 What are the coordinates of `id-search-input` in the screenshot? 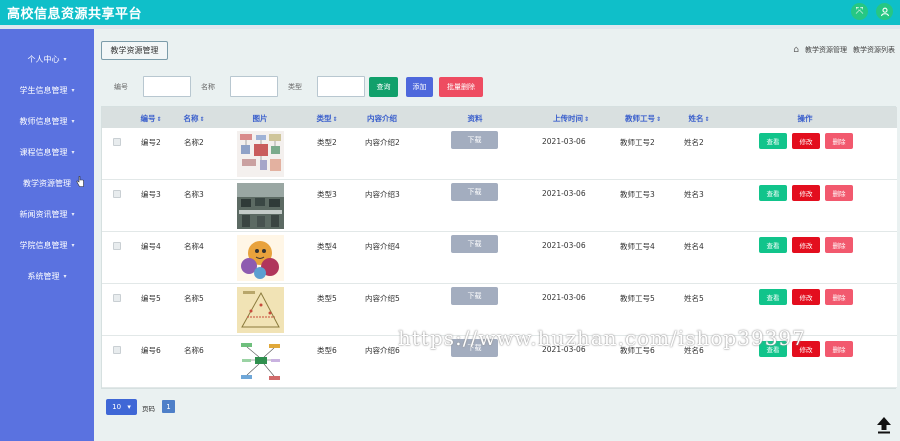 It's located at (167, 86).